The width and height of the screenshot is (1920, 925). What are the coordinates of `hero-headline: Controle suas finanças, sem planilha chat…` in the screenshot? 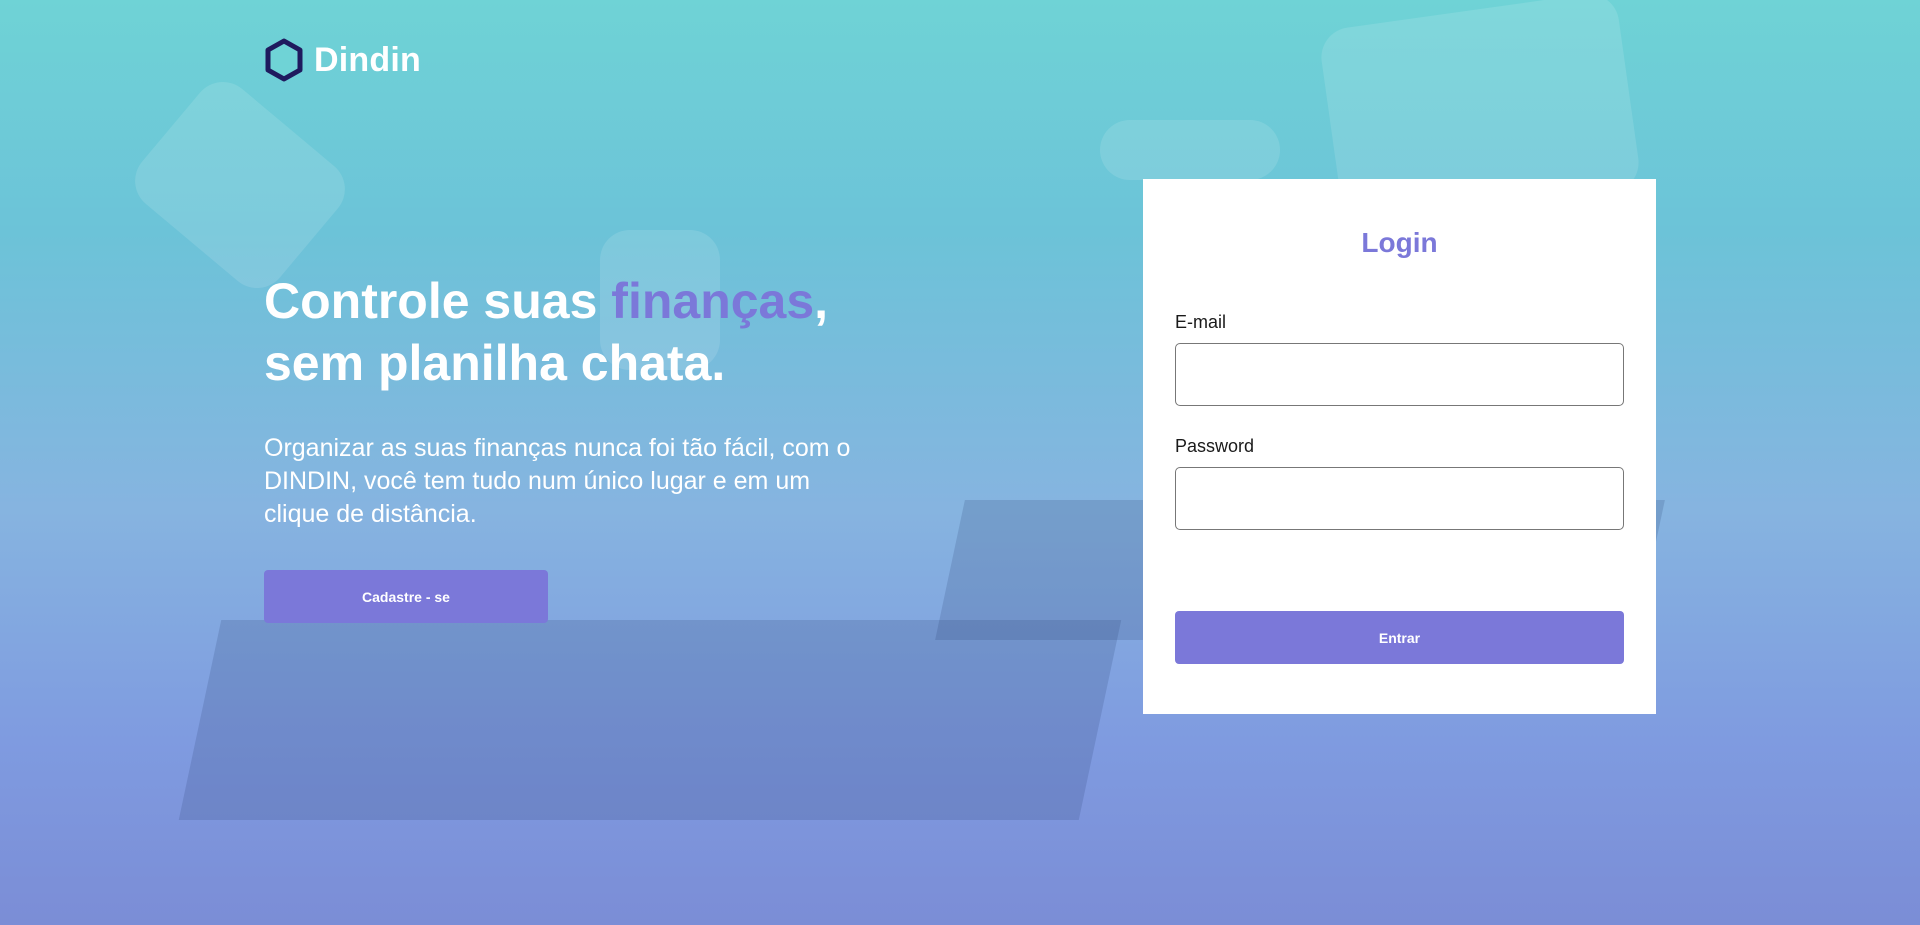 It's located at (574, 332).